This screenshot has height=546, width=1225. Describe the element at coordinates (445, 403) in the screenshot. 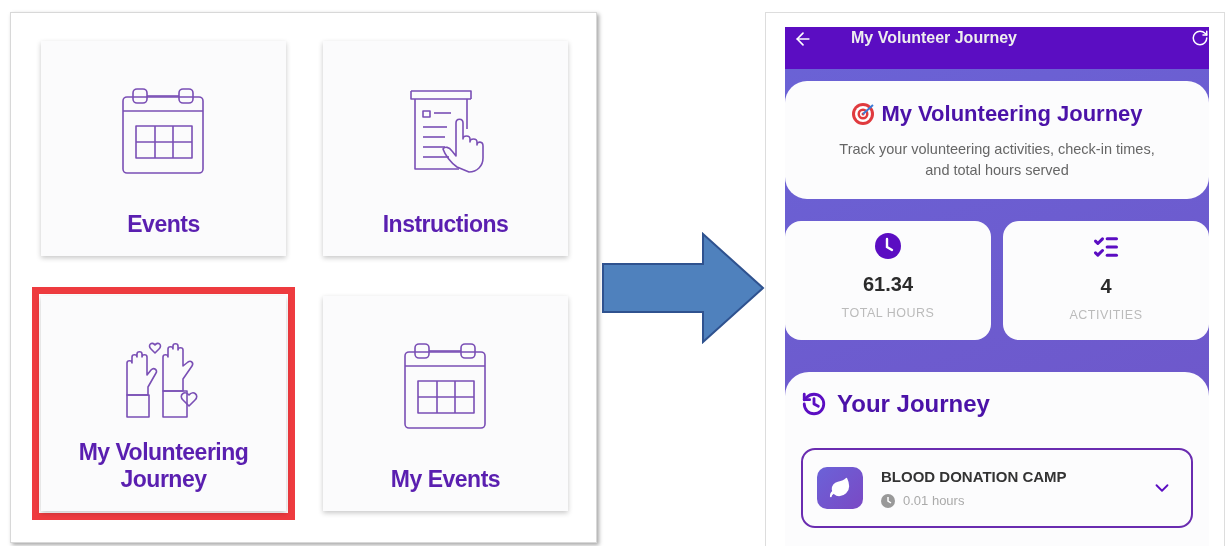

I see `menu-tile: My Events` at that location.